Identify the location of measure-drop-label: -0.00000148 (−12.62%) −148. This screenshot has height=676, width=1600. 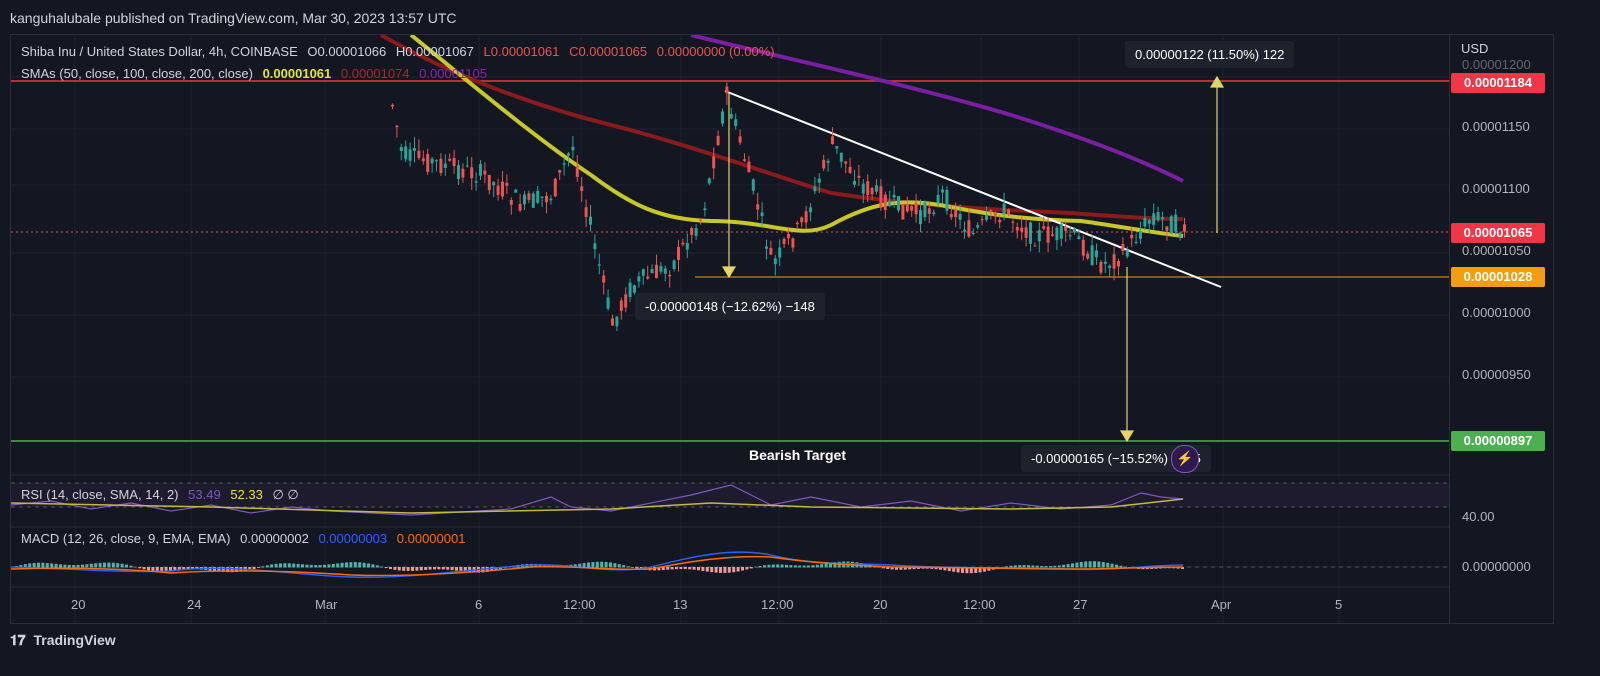
(730, 306).